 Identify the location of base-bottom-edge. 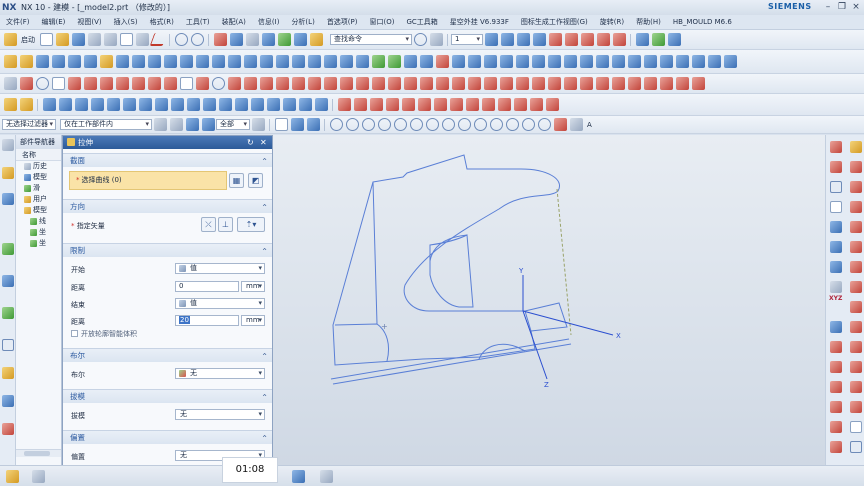
(452, 364).